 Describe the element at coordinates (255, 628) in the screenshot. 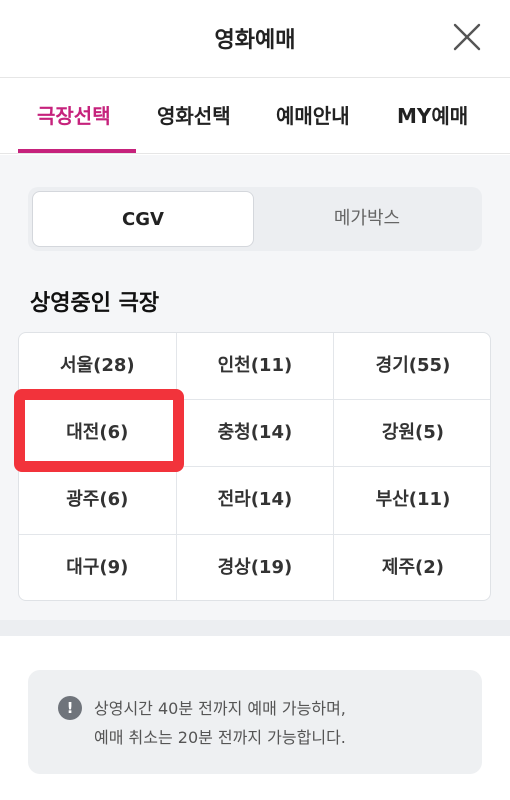

I see `section-divider` at that location.